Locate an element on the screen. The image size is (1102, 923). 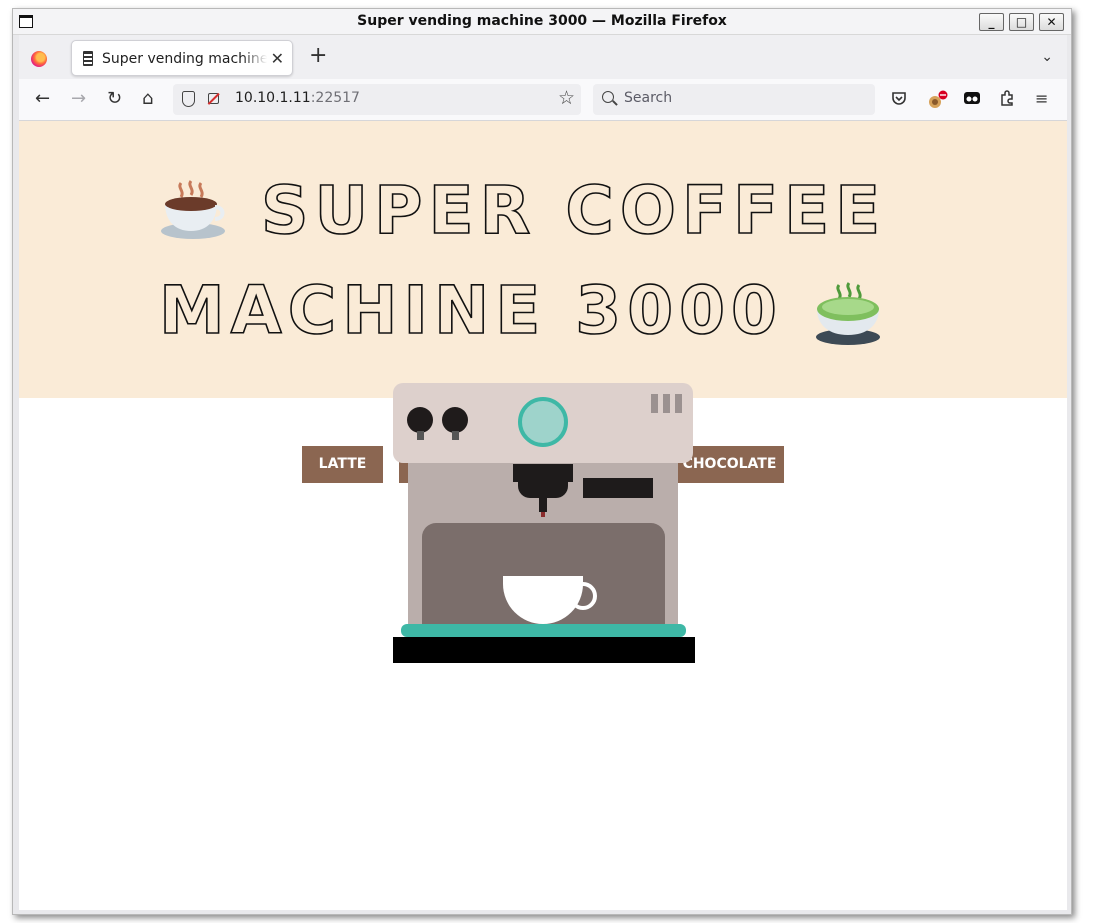
coffee-cup-handle is located at coordinates (583, 596).